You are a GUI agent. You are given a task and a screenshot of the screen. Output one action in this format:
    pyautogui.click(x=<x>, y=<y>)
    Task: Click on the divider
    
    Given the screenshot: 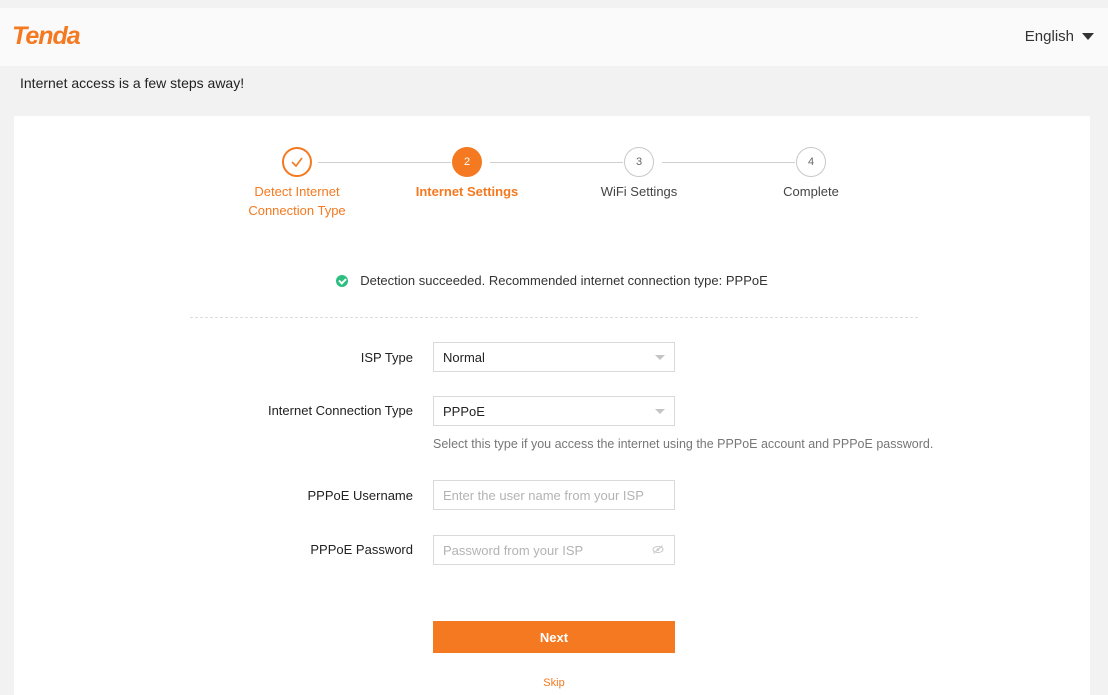 What is the action you would take?
    pyautogui.click(x=554, y=317)
    